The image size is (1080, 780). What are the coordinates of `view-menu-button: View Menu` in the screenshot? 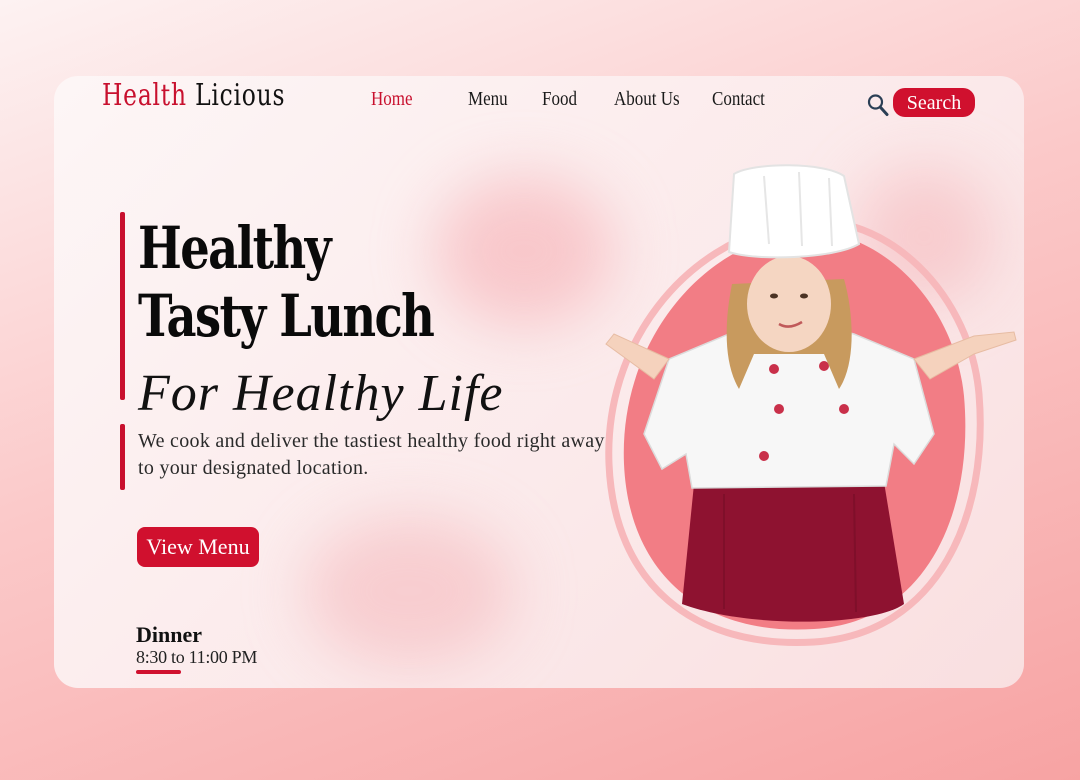 It's located at (198, 547).